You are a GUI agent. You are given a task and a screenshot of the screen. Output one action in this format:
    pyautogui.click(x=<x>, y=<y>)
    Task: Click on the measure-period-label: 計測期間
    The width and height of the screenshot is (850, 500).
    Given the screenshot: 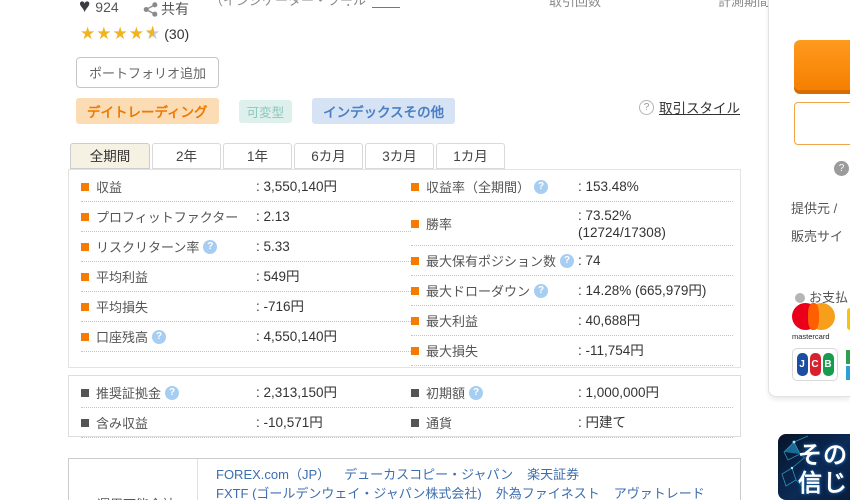 What is the action you would take?
    pyautogui.click(x=744, y=4)
    